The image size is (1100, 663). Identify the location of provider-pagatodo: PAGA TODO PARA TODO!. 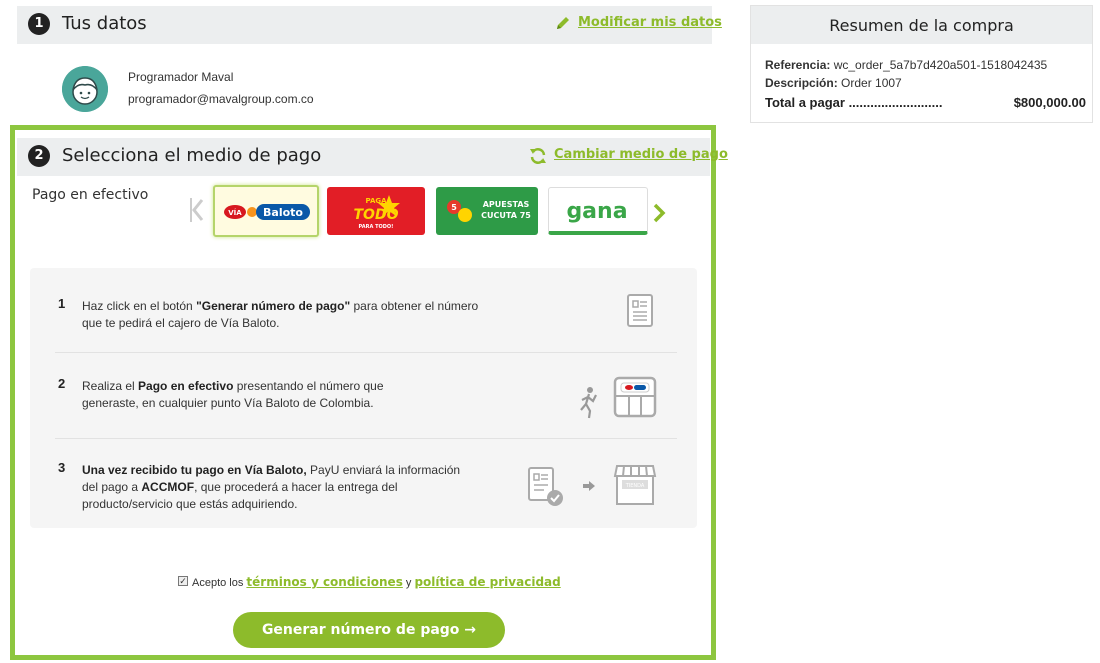
(376, 211).